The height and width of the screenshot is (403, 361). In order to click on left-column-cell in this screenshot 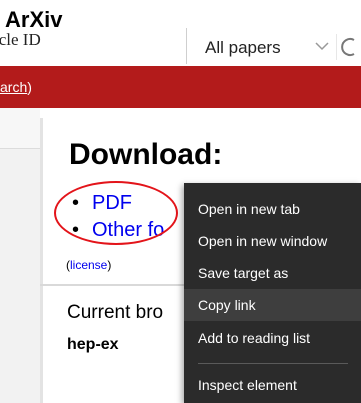, I will do `click(20, 128)`.